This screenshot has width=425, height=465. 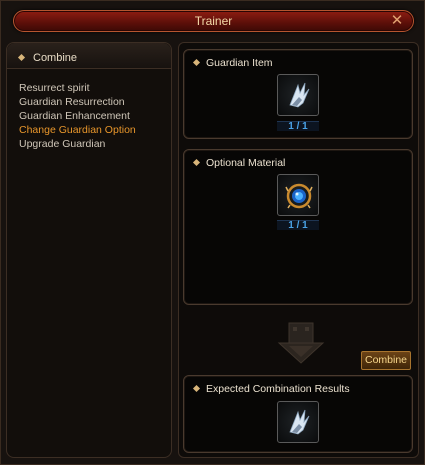 I want to click on title-bar: Trainer ✕, so click(x=213, y=21).